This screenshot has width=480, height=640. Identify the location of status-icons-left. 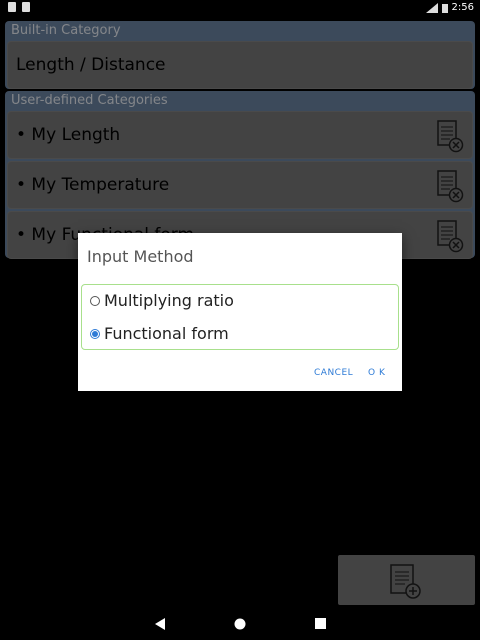
(22, 8).